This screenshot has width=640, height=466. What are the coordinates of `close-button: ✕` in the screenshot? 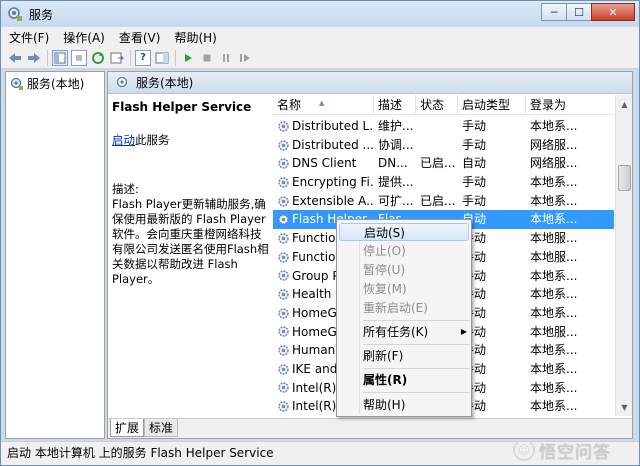 It's located at (613, 12).